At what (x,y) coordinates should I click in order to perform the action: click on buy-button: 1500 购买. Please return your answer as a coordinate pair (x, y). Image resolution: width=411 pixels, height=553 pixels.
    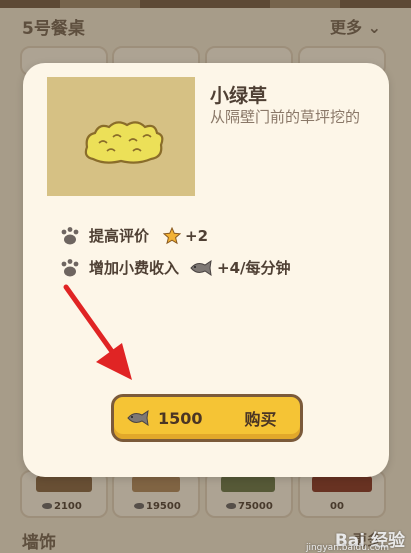
    Looking at the image, I should click on (207, 418).